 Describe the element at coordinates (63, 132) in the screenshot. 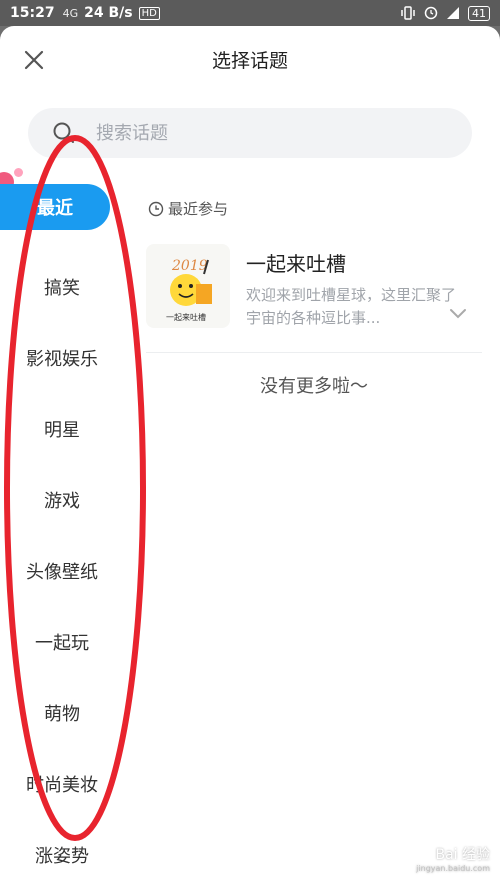

I see `search-icon` at that location.